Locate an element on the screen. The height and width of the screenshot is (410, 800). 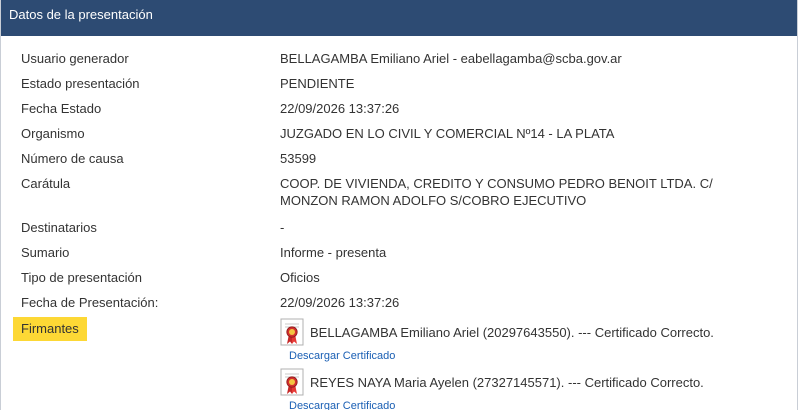
field-destinatarios: Destinatarios - is located at coordinates (399, 227).